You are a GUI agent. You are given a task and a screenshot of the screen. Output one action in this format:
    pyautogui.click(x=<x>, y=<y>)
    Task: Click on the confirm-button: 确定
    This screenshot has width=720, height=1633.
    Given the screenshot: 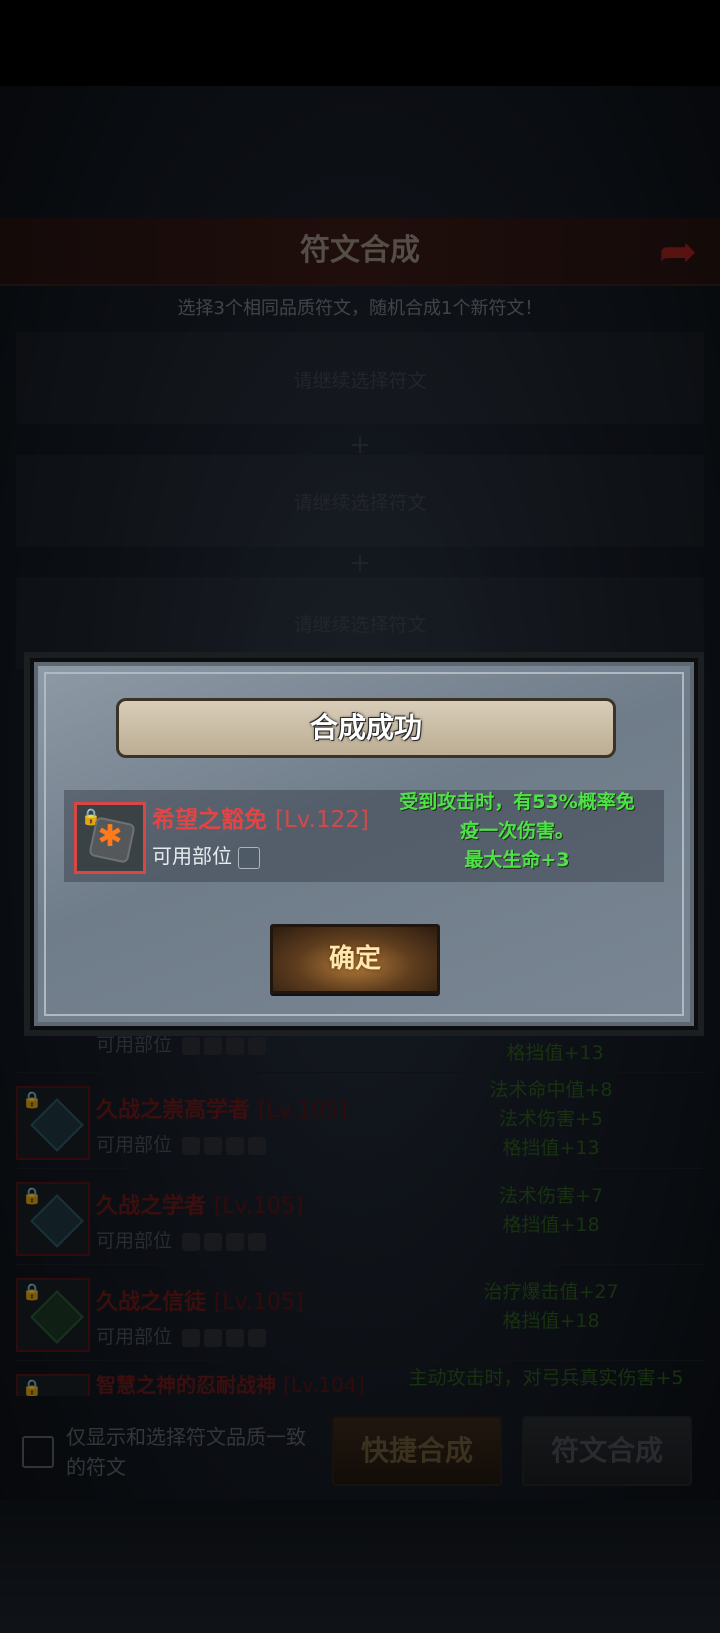 What is the action you would take?
    pyautogui.click(x=355, y=959)
    